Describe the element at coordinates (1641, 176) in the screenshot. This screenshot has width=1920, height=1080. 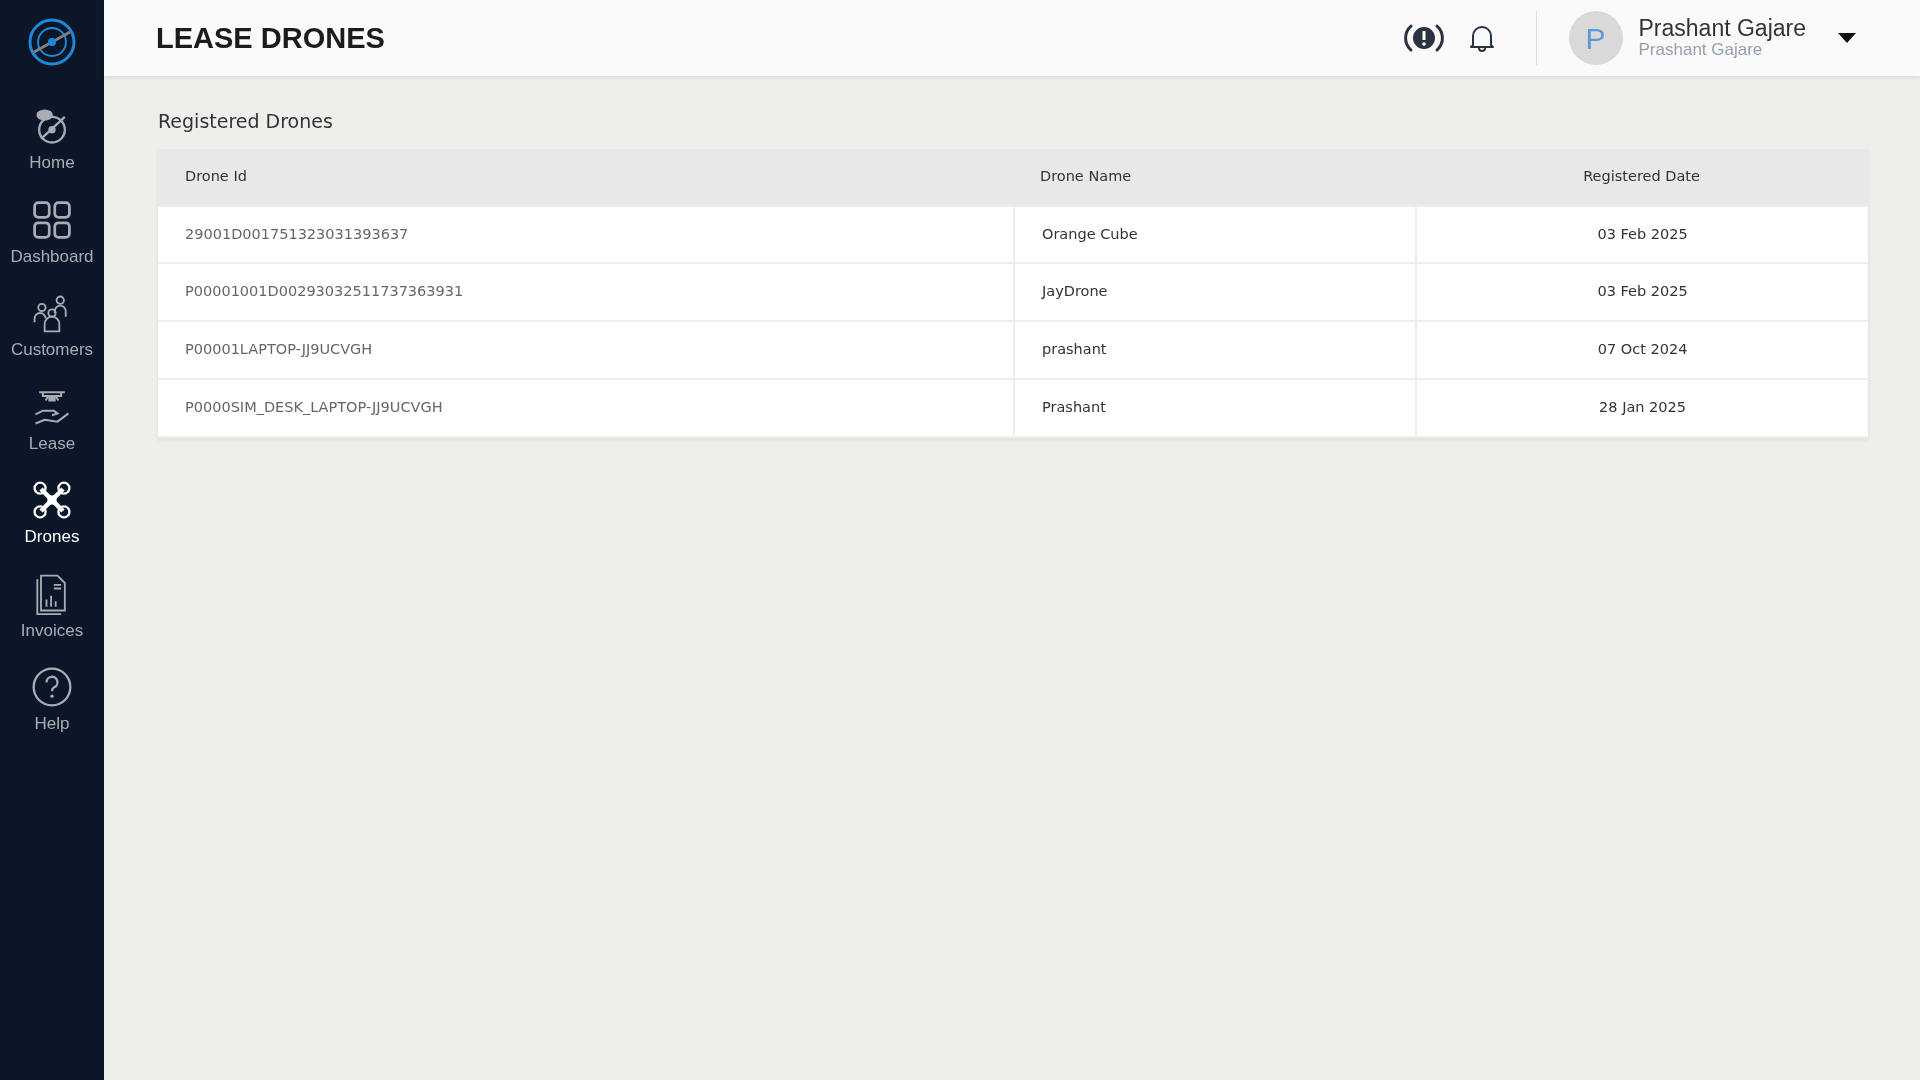
I see `column-header: Registered Date` at that location.